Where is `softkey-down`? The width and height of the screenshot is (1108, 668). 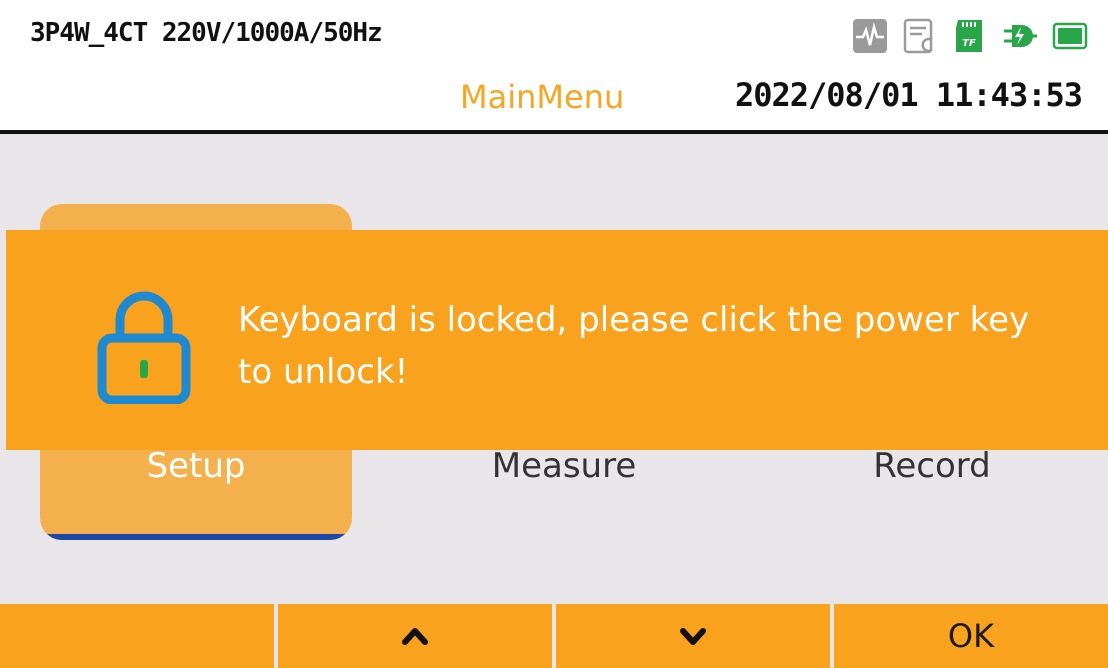
softkey-down is located at coordinates (693, 636).